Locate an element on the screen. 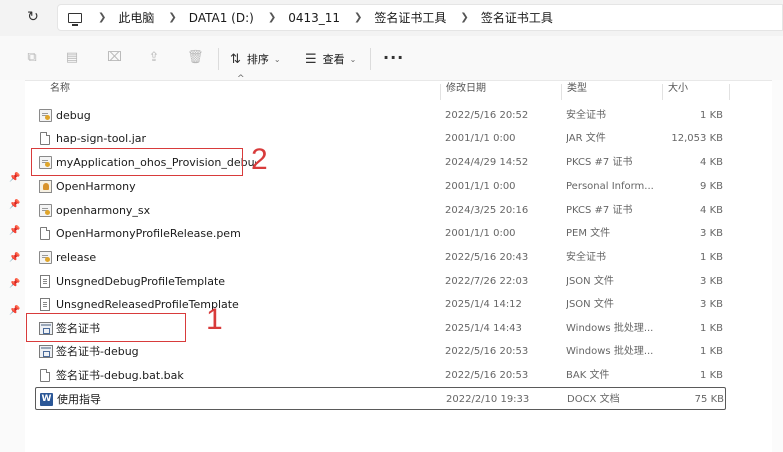 Image resolution: width=783 pixels, height=452 pixels. file-row: debug 2022/5/16 20:52 安全证书 1 KB is located at coordinates (380, 115).